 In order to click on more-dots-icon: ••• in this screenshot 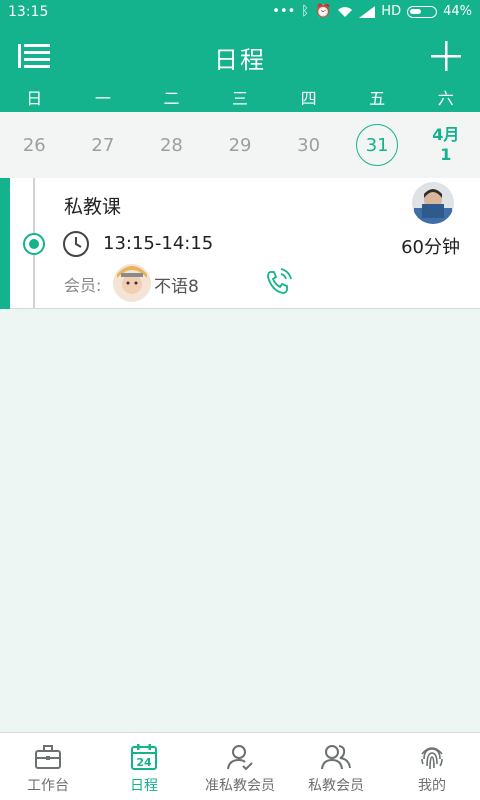, I will do `click(284, 11)`.